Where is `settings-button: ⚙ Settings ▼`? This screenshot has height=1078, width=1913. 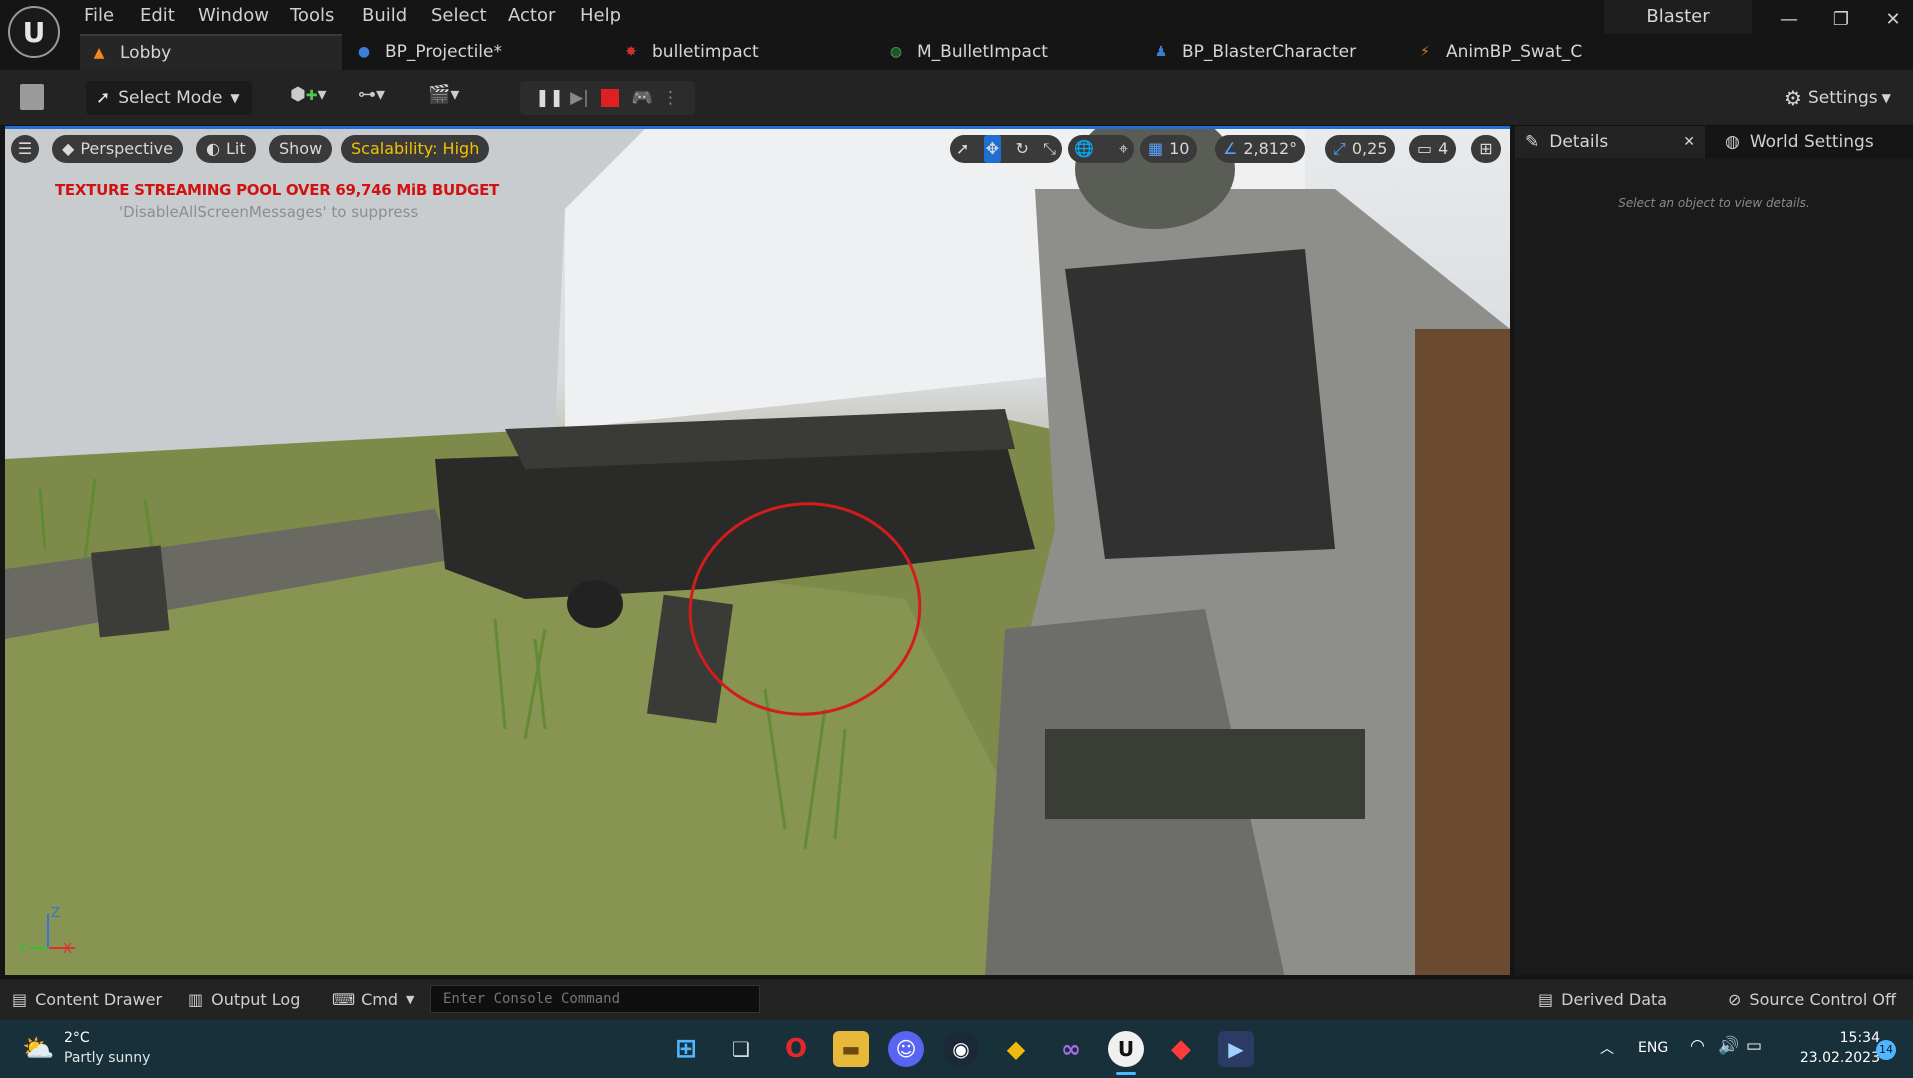
settings-button: ⚙ Settings ▼ is located at coordinates (1837, 98).